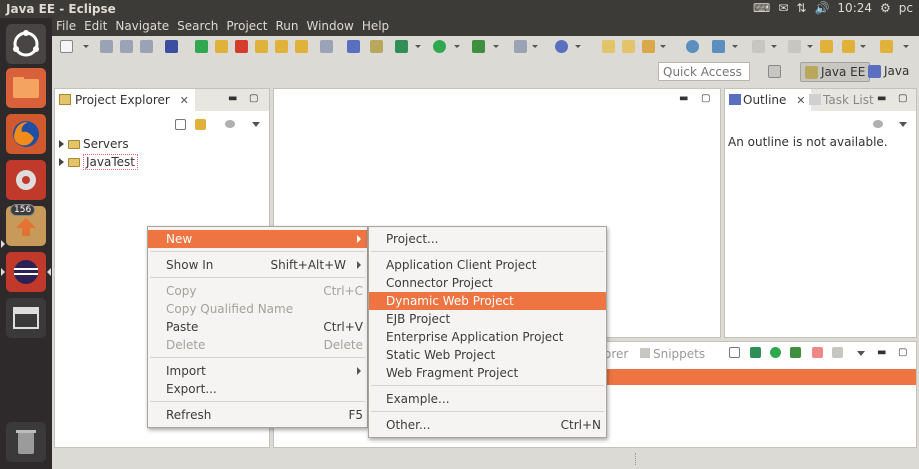 This screenshot has height=469, width=919. Describe the element at coordinates (246, 27) in the screenshot. I see `menu-project: Project` at that location.